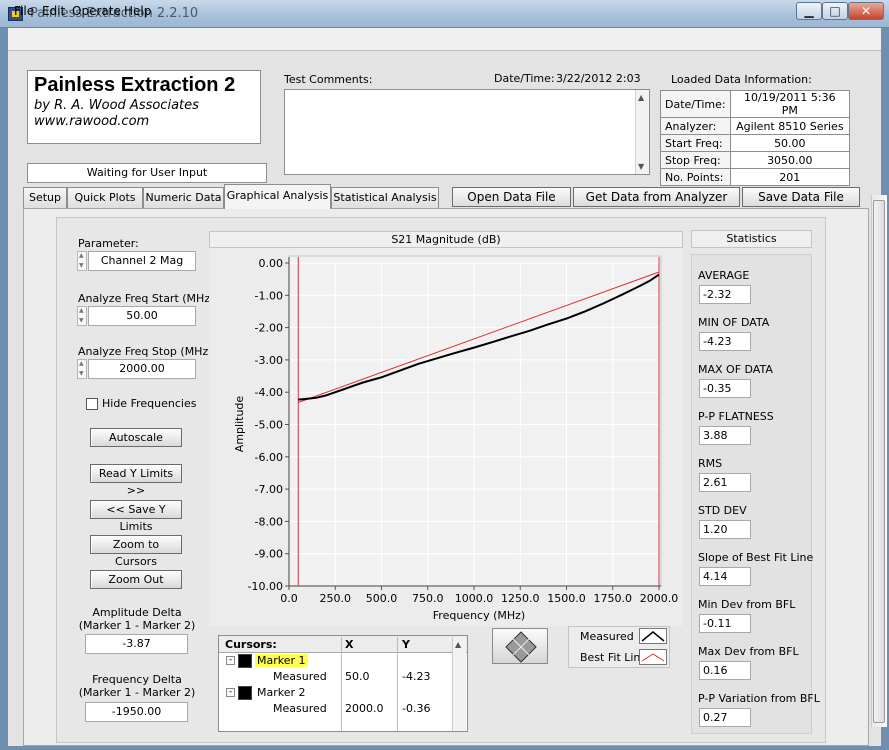 The height and width of the screenshot is (750, 889). Describe the element at coordinates (695, 143) in the screenshot. I see `loaded-key: Start Freq:` at that location.